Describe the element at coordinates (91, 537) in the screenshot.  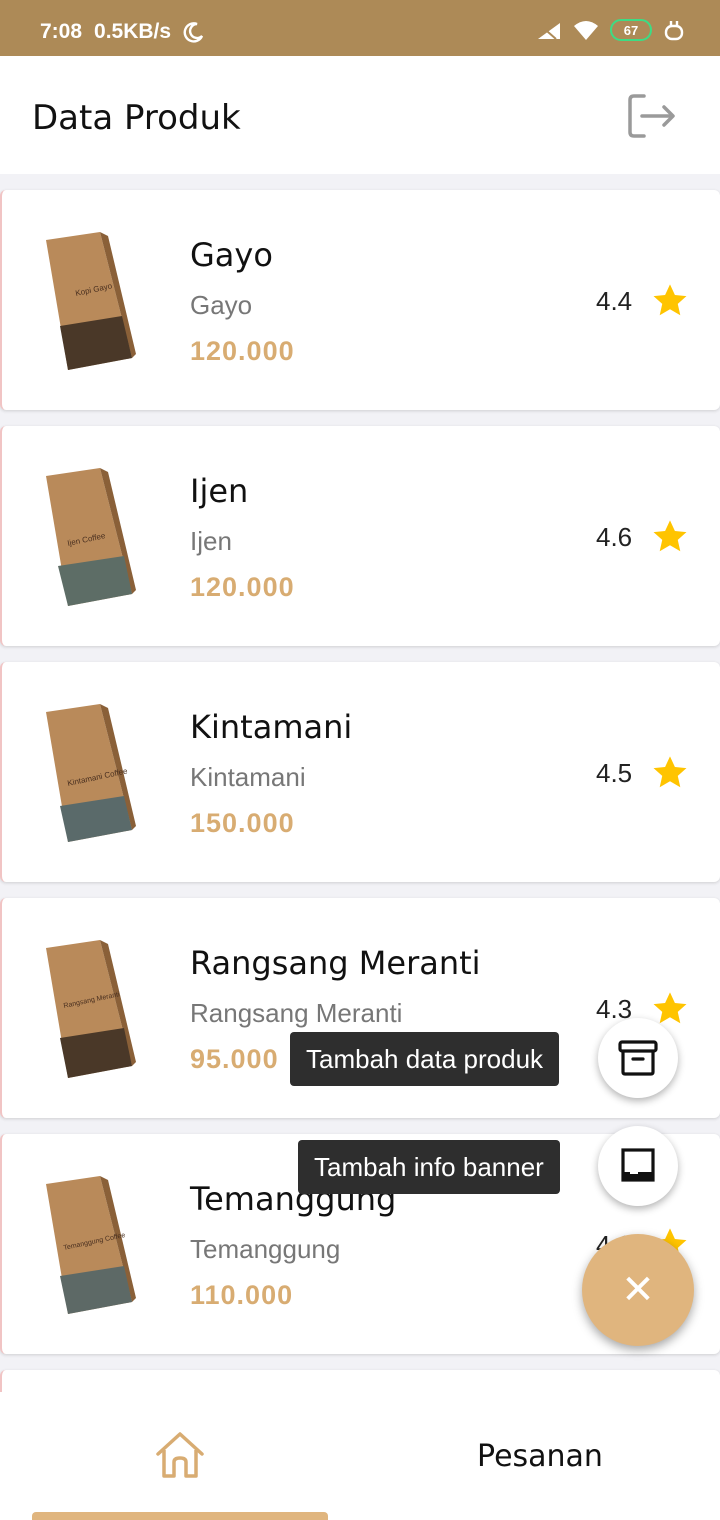
I see `coffee-bag-image: Ijen Coffee` at that location.